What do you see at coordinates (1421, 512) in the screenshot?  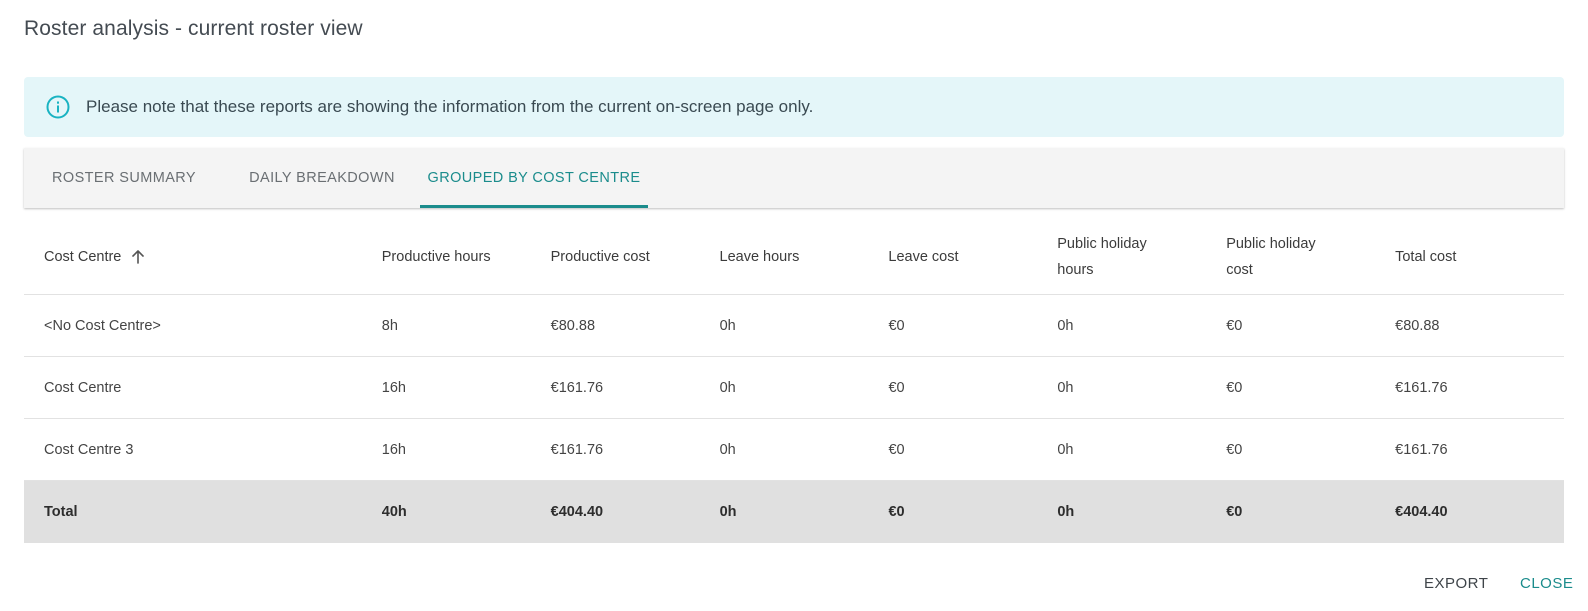 I see `total-total-cost: €404.40` at bounding box center [1421, 512].